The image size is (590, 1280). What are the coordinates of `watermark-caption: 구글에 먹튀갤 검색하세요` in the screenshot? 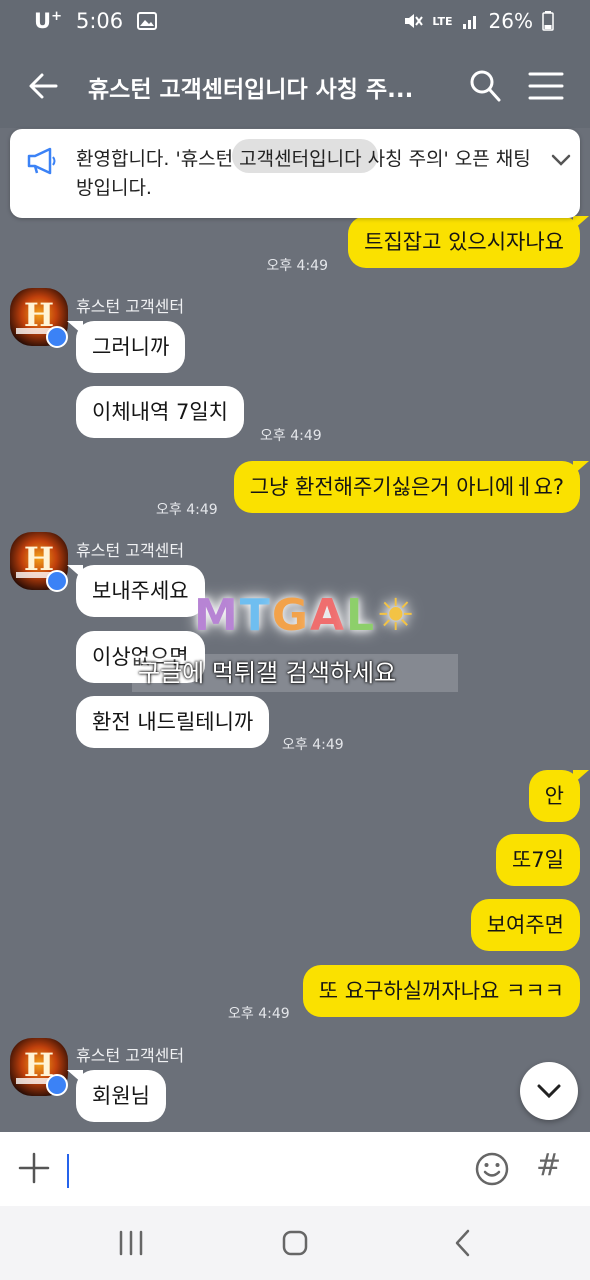 It's located at (295, 673).